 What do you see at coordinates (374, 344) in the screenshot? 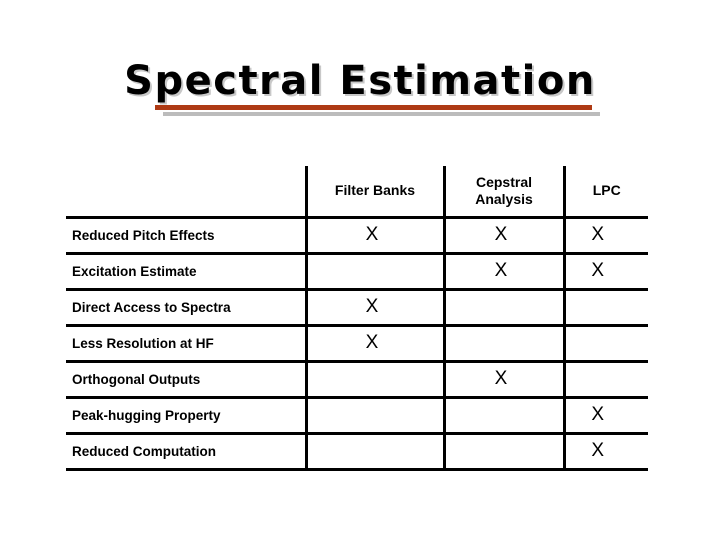
I see `cell-less-resolution-at-hf-filter-banks: X` at bounding box center [374, 344].